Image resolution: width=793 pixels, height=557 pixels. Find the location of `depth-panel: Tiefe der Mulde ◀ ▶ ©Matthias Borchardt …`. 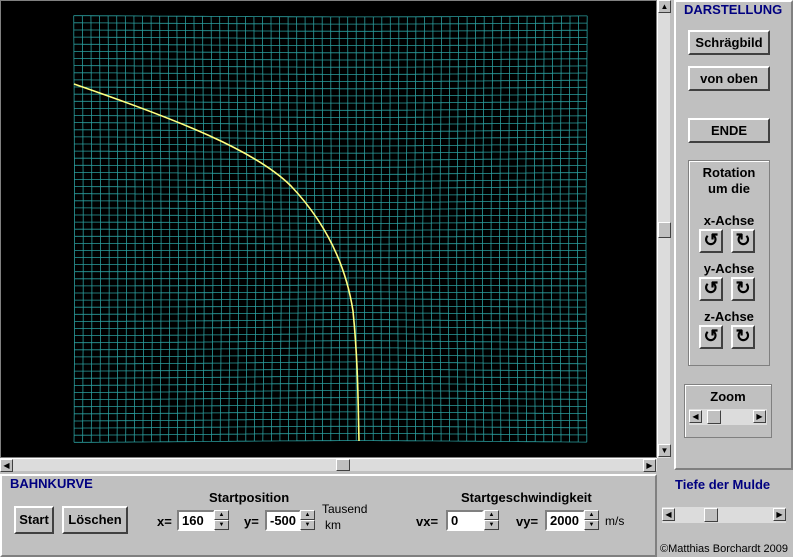

depth-panel: Tiefe der Mulde ◀ ▶ ©Matthias Borchardt … is located at coordinates (725, 515).